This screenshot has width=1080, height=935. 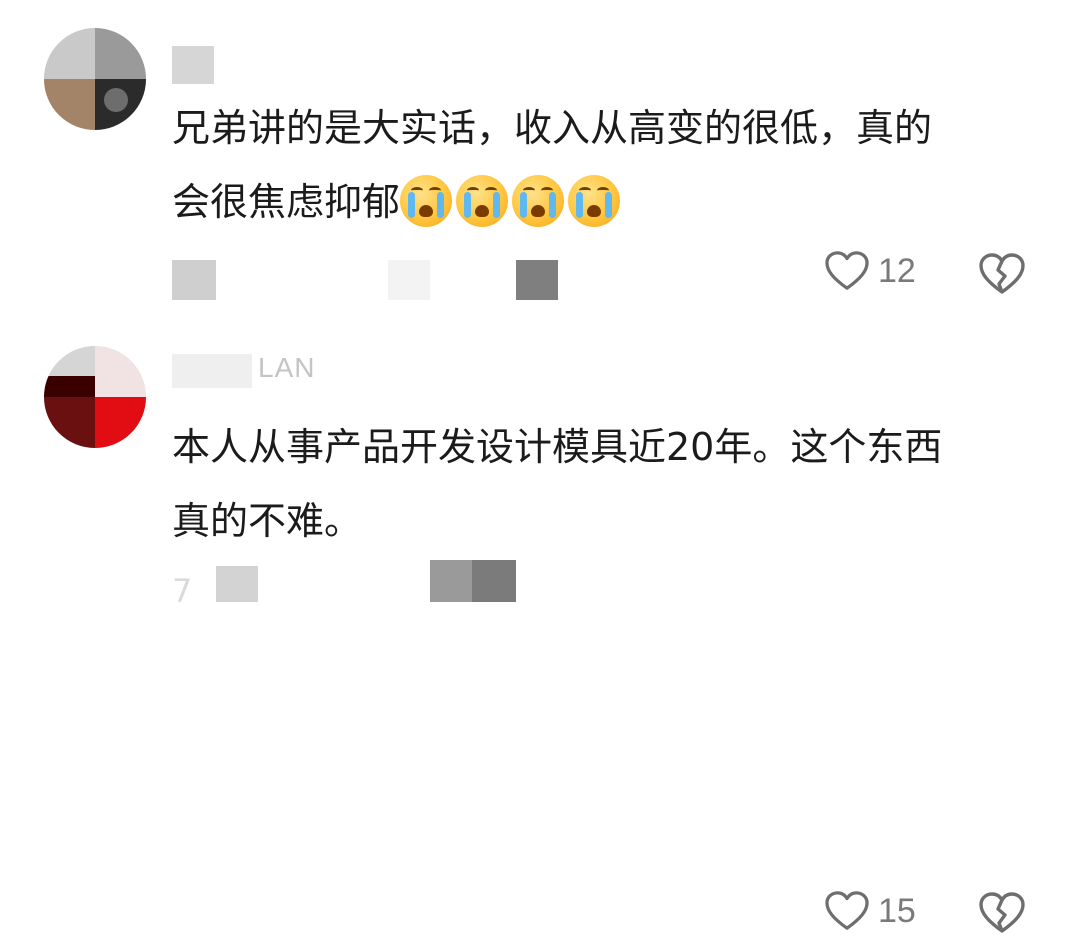 What do you see at coordinates (602, 484) in the screenshot?
I see `comment-body: 本人从事产品开发设计模具近20年。这个东西 真的不难。` at bounding box center [602, 484].